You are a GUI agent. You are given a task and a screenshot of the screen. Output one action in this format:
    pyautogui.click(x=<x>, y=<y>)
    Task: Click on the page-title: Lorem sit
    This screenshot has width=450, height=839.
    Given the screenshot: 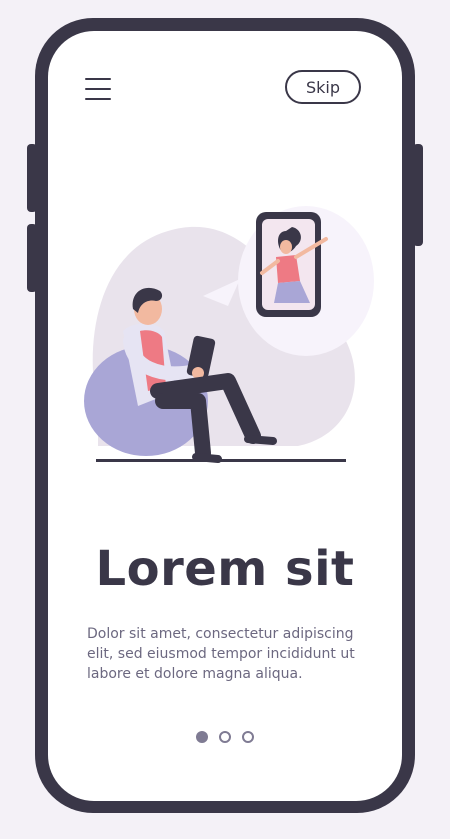 What is the action you would take?
    pyautogui.click(x=225, y=569)
    